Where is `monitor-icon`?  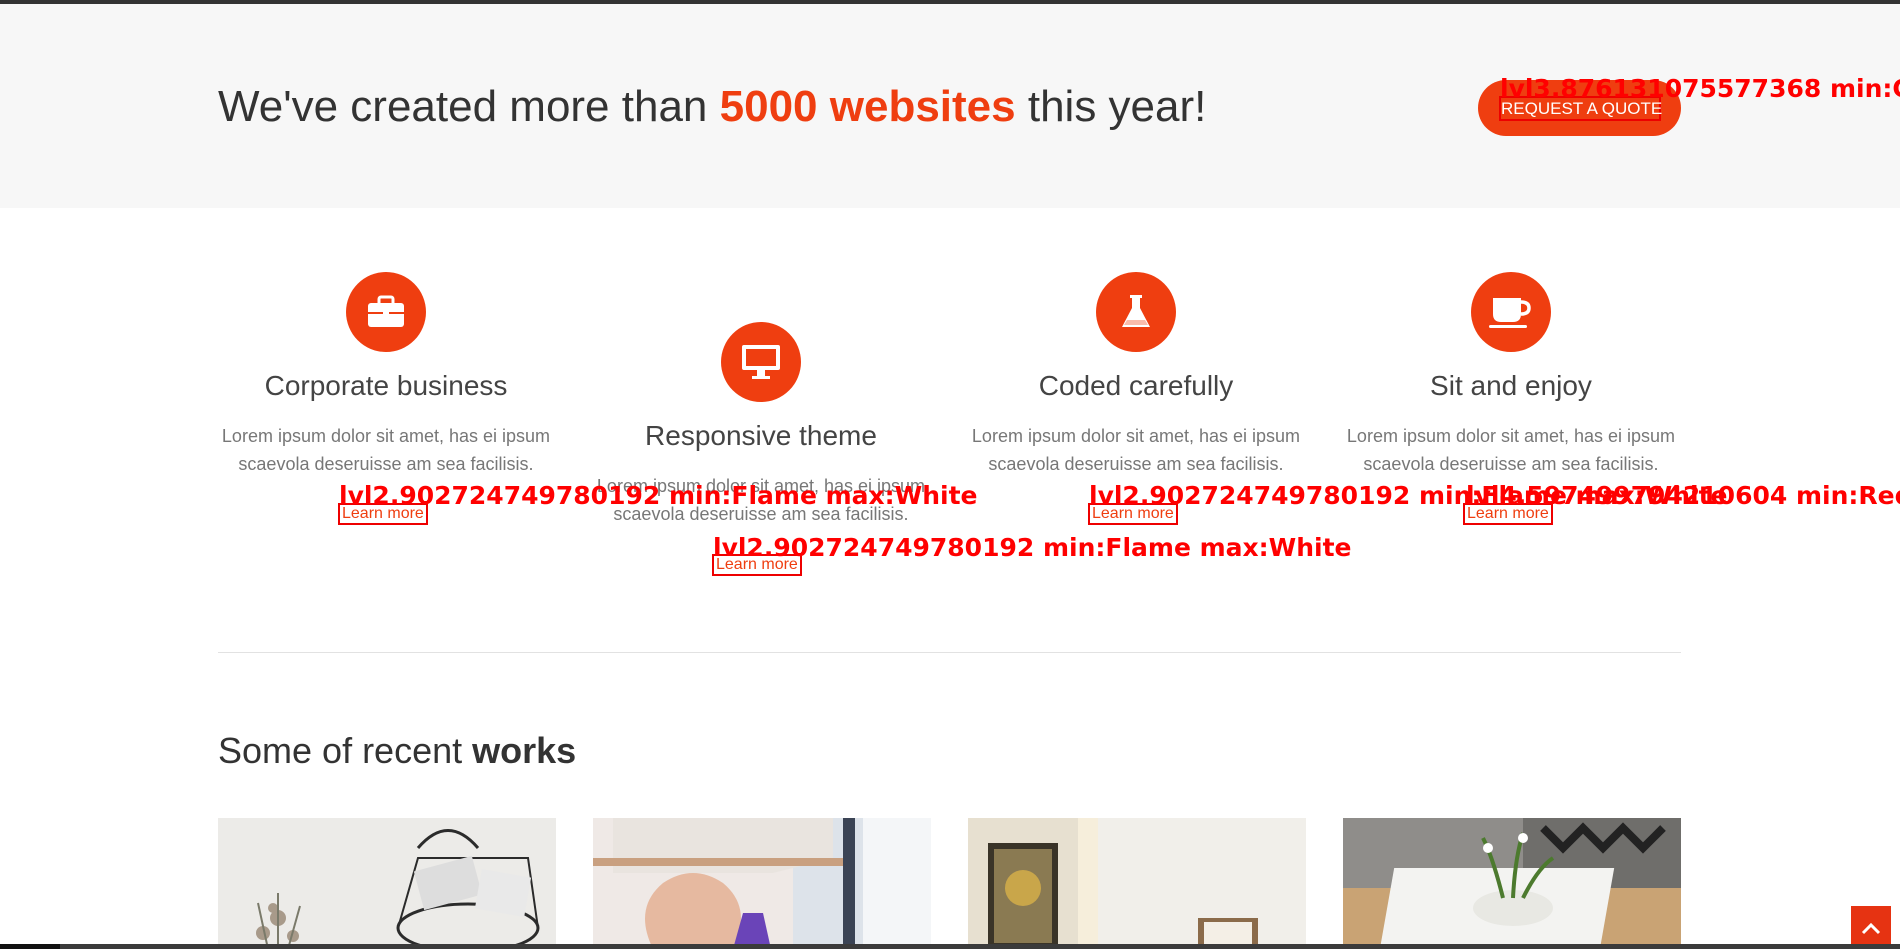
monitor-icon is located at coordinates (761, 362).